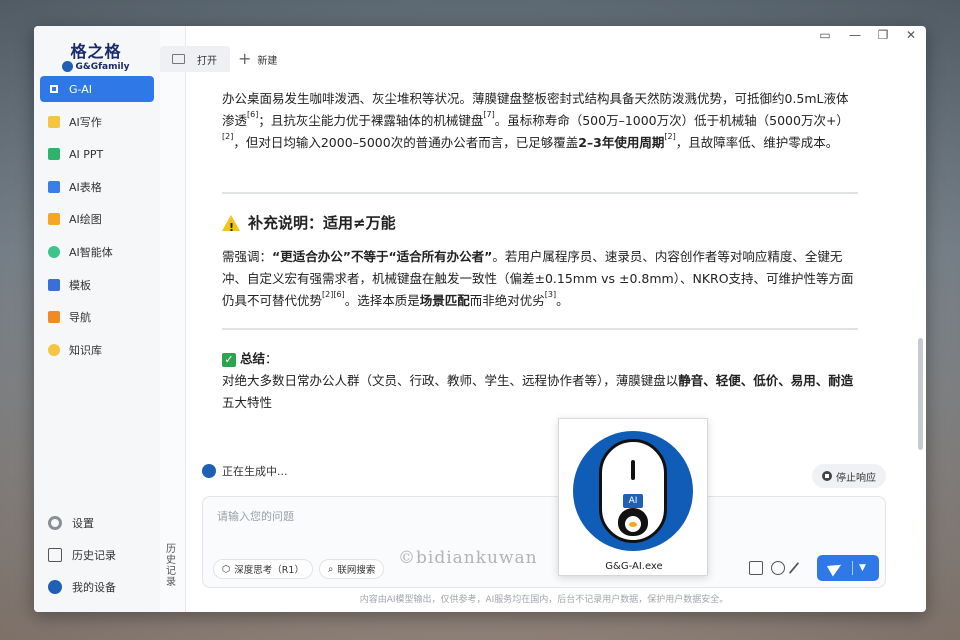  Describe the element at coordinates (634, 566) in the screenshot. I see `app-icon-label: G&G-AI.exe` at that location.